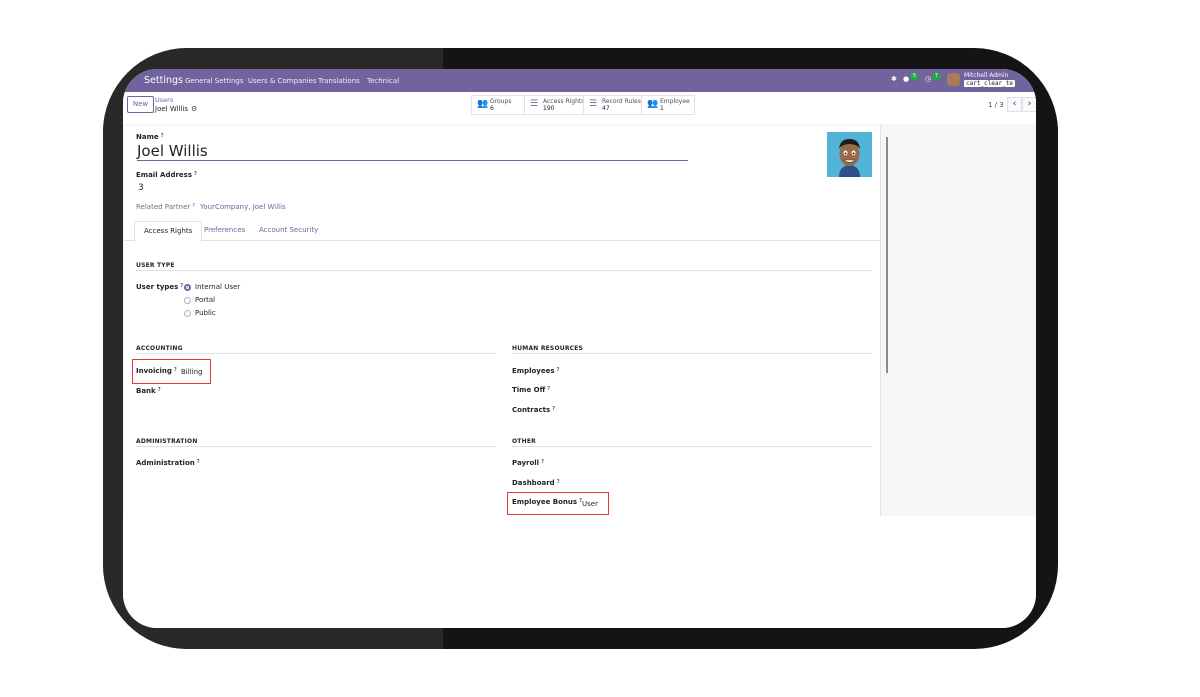 This screenshot has height=697, width=1200. Describe the element at coordinates (205, 300) in the screenshot. I see `radio-label-portal: Portal` at that location.